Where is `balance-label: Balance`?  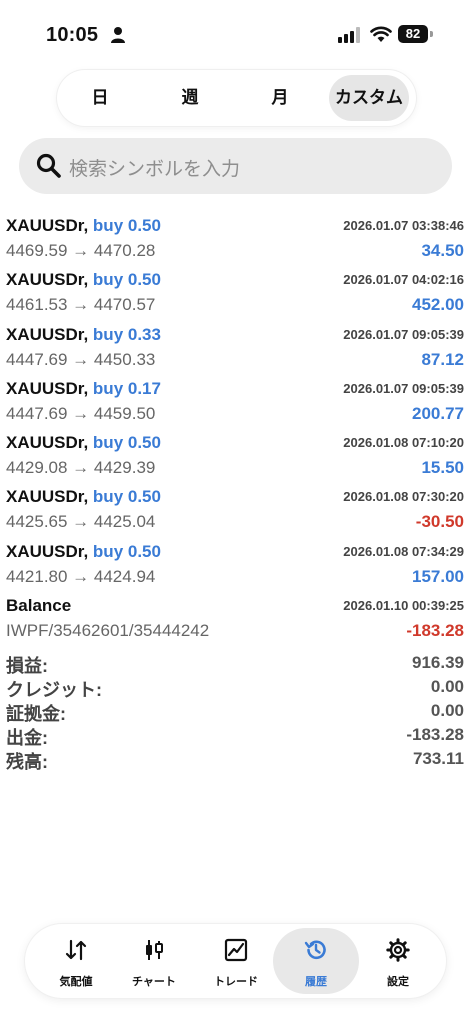
balance-label: Balance is located at coordinates (39, 606).